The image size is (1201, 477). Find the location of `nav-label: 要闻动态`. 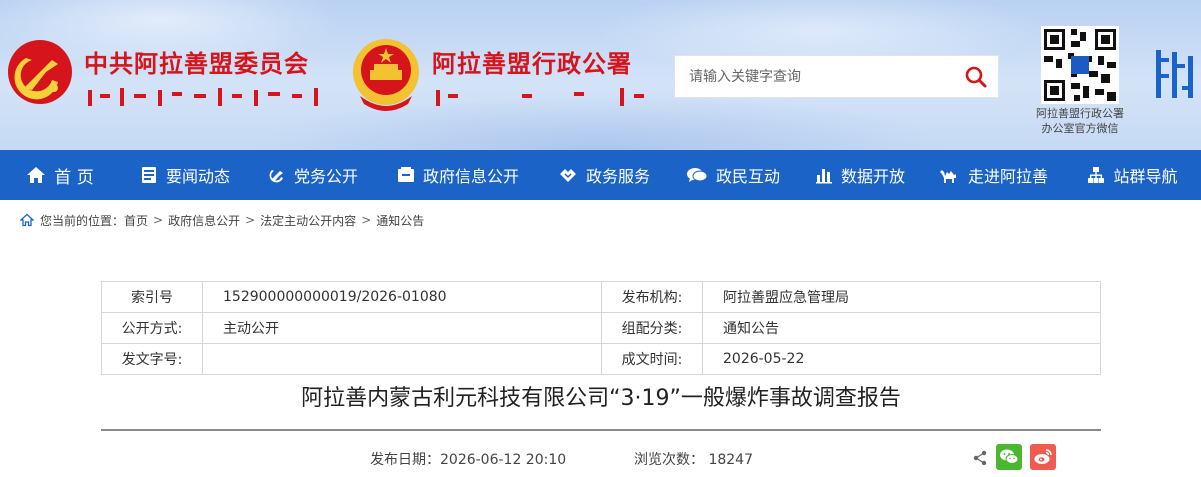

nav-label: 要闻动态 is located at coordinates (197, 176).